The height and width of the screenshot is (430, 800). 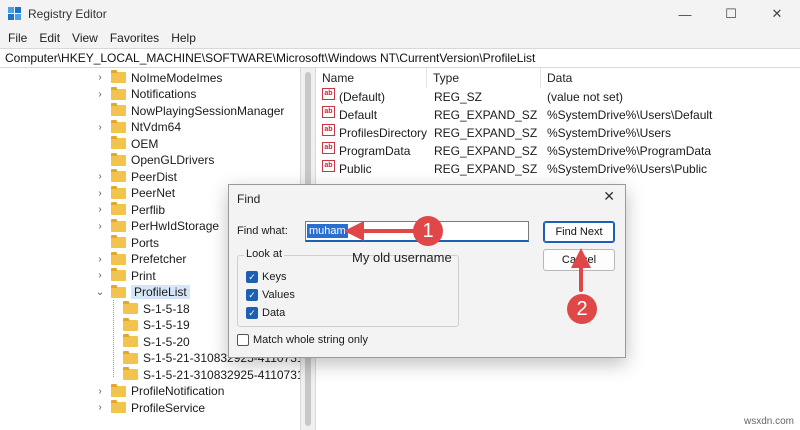 I want to click on tree-item: S-1-5-21-310832925-41107318, so click(x=203, y=374).